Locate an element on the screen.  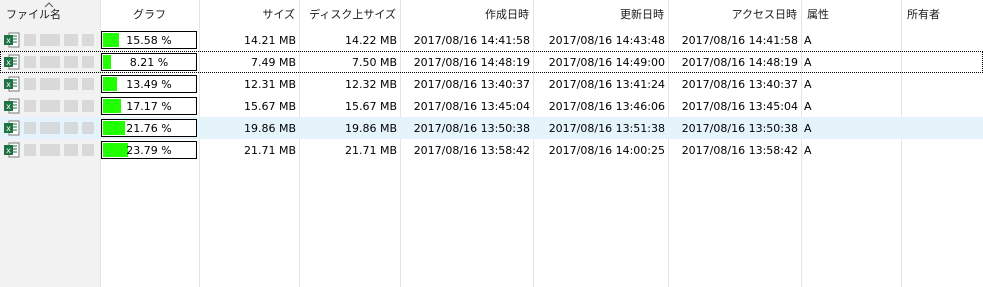
size-cell: 14.21 MB is located at coordinates (269, 40).